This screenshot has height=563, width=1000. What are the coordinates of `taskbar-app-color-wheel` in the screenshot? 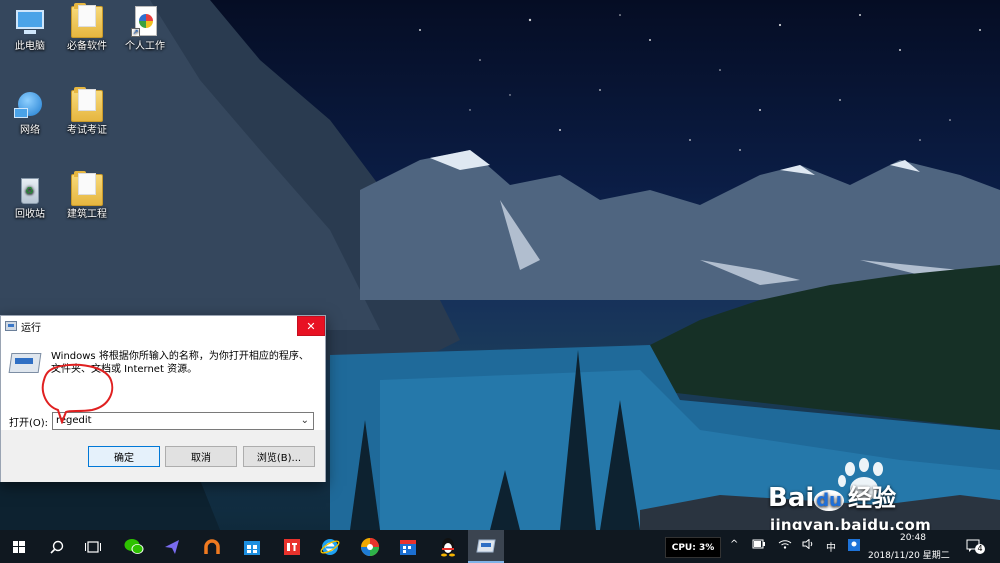 It's located at (370, 546).